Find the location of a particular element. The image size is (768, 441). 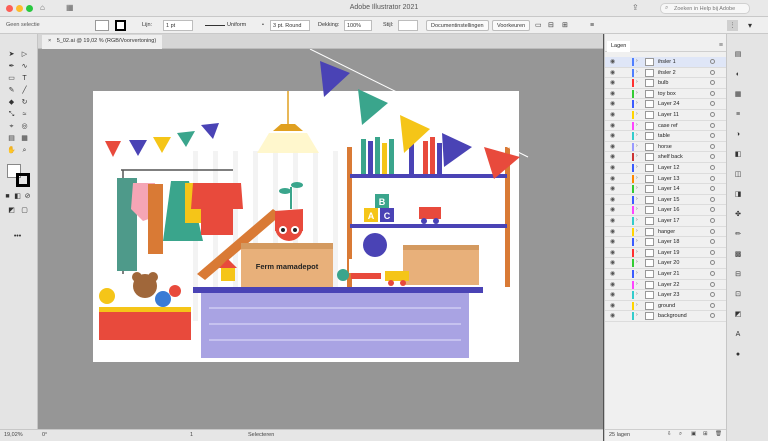

layer-row: ◉ › Layer 14 is located at coordinates (666, 189).